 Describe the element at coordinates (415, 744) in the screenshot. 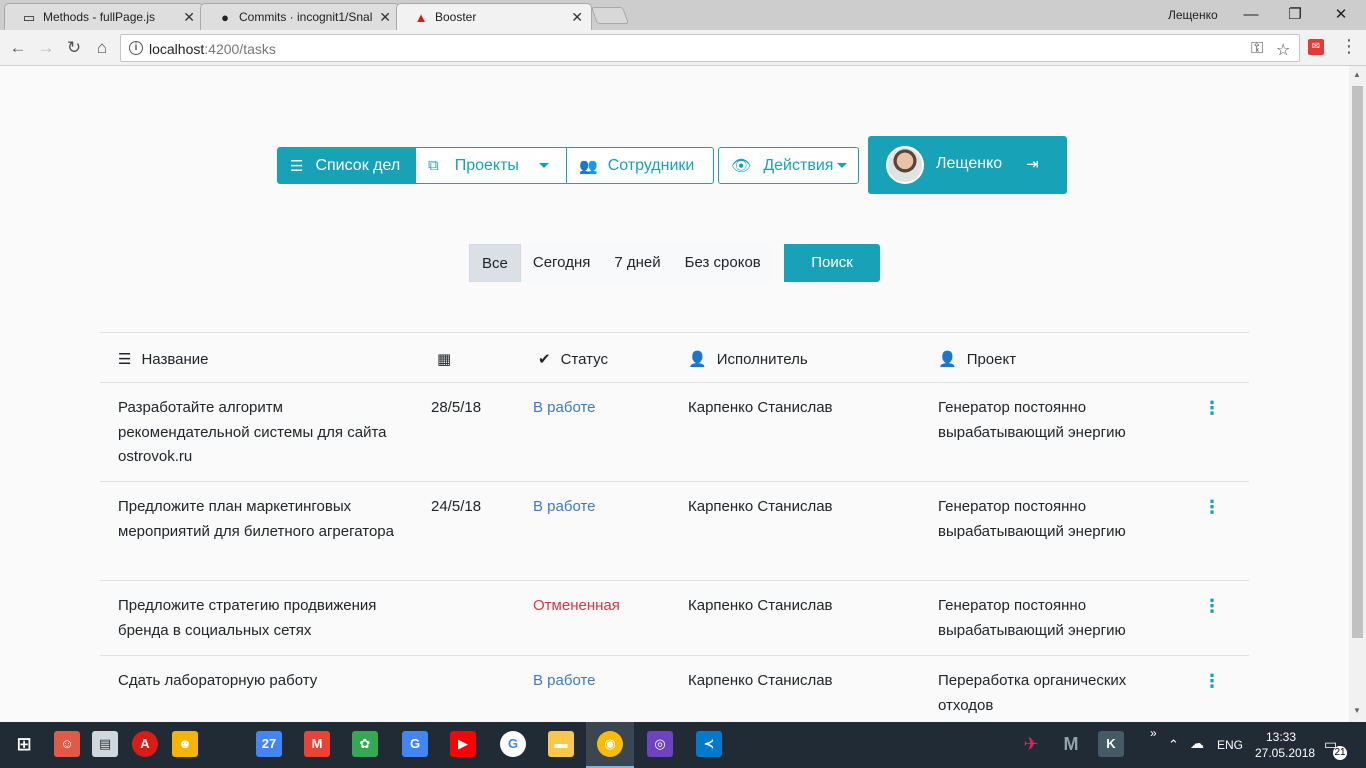

I see `translate-icon: G` at that location.